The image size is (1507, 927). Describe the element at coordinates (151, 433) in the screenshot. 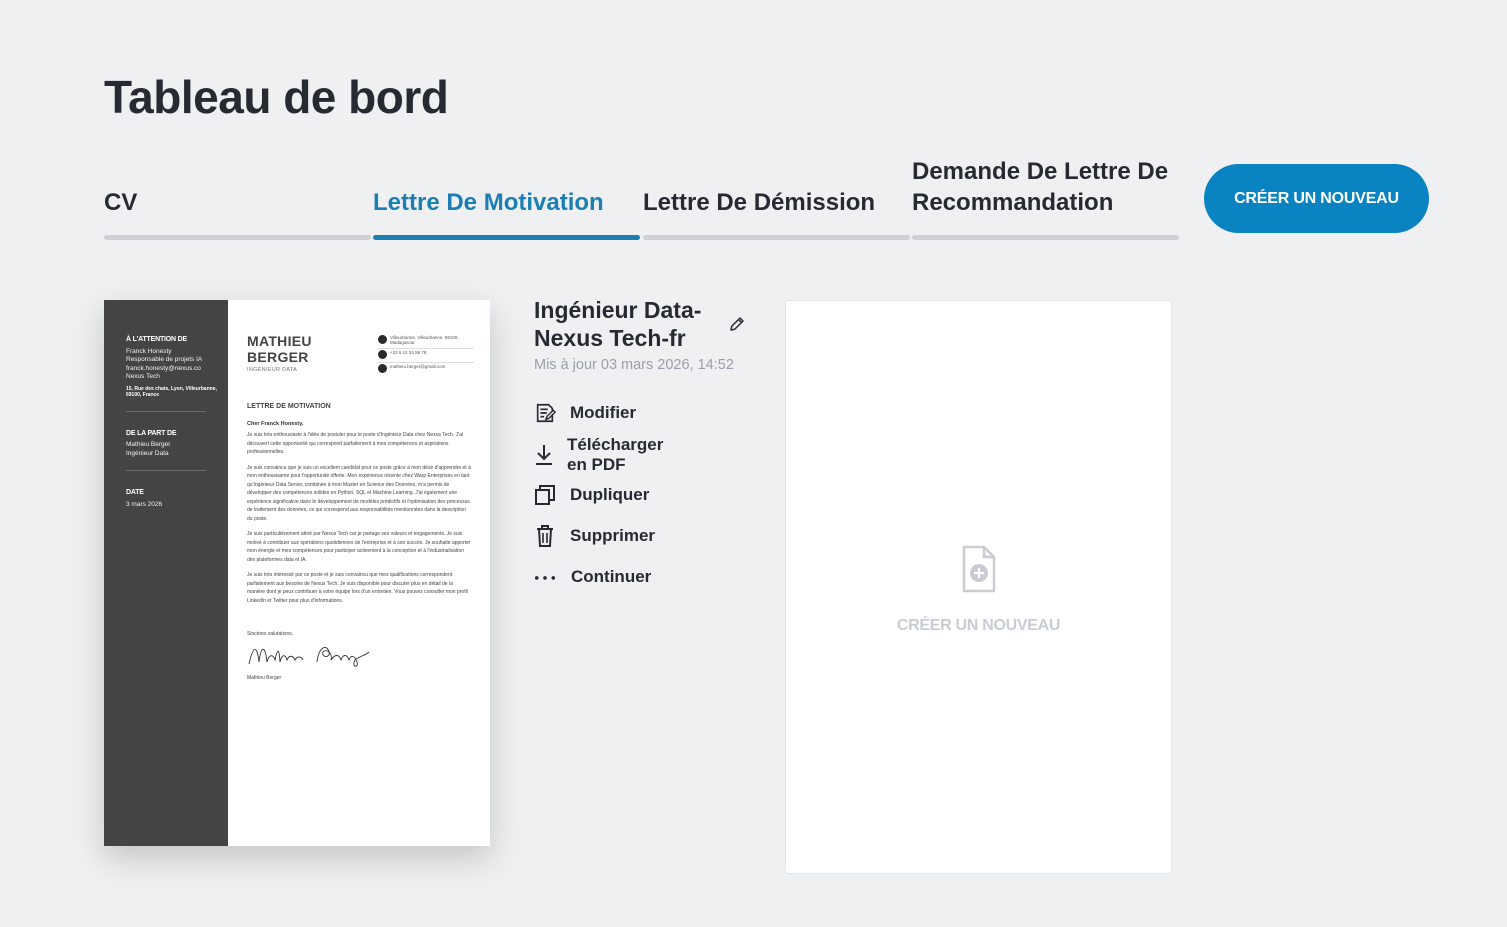

I see `preview-from-heading: DE LA PART DE` at that location.